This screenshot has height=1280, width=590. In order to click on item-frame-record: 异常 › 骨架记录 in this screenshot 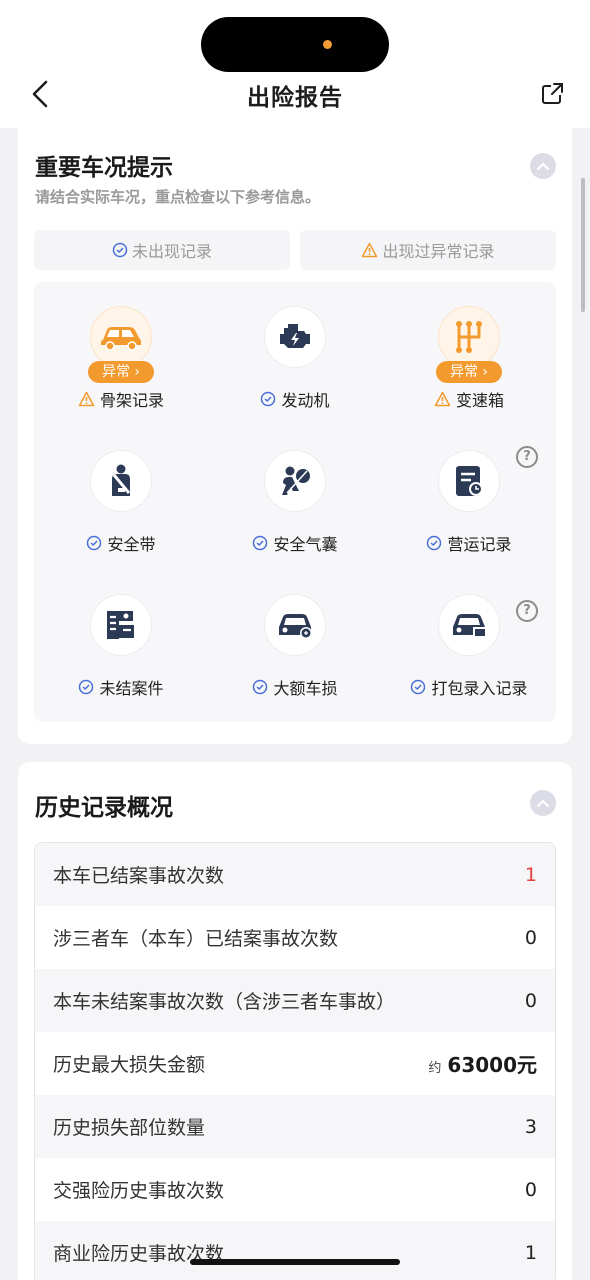, I will do `click(121, 354)`.